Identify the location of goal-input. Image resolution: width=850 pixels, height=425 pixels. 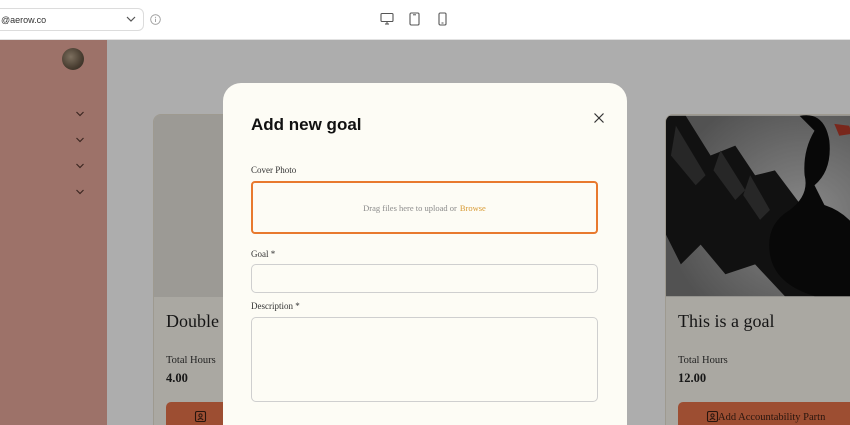
(424, 278).